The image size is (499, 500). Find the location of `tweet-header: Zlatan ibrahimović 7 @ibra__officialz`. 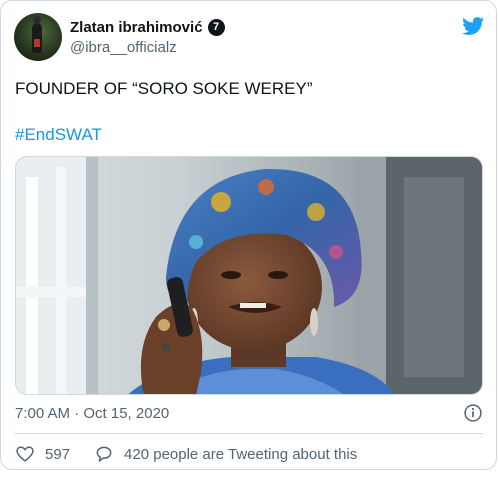

tweet-header: Zlatan ibrahimović 7 @ibra__officialz is located at coordinates (250, 38).